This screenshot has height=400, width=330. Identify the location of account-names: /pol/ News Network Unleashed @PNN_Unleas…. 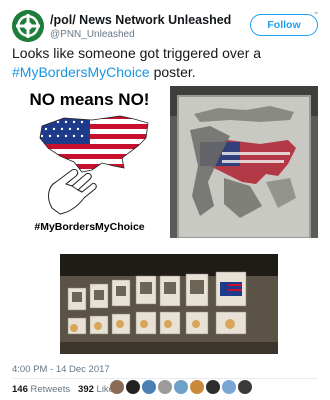
(140, 27).